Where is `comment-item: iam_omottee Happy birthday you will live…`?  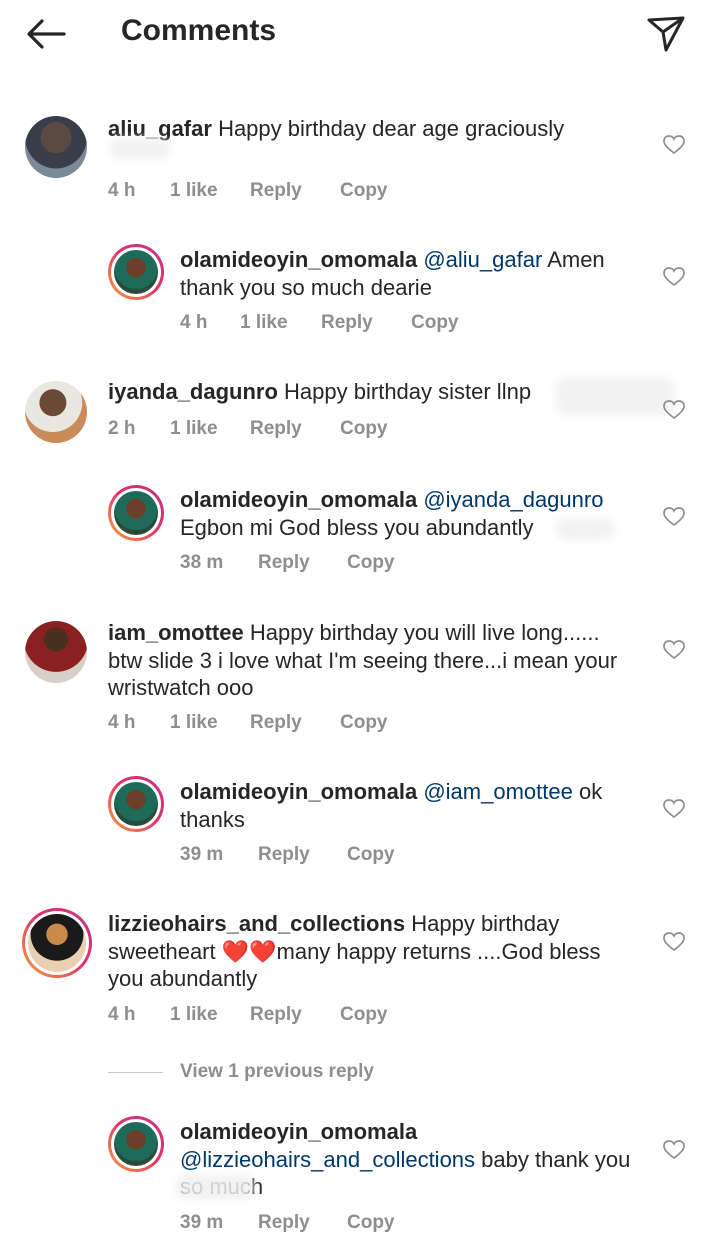 comment-item: iam_omottee Happy birthday you will live… is located at coordinates (360, 678).